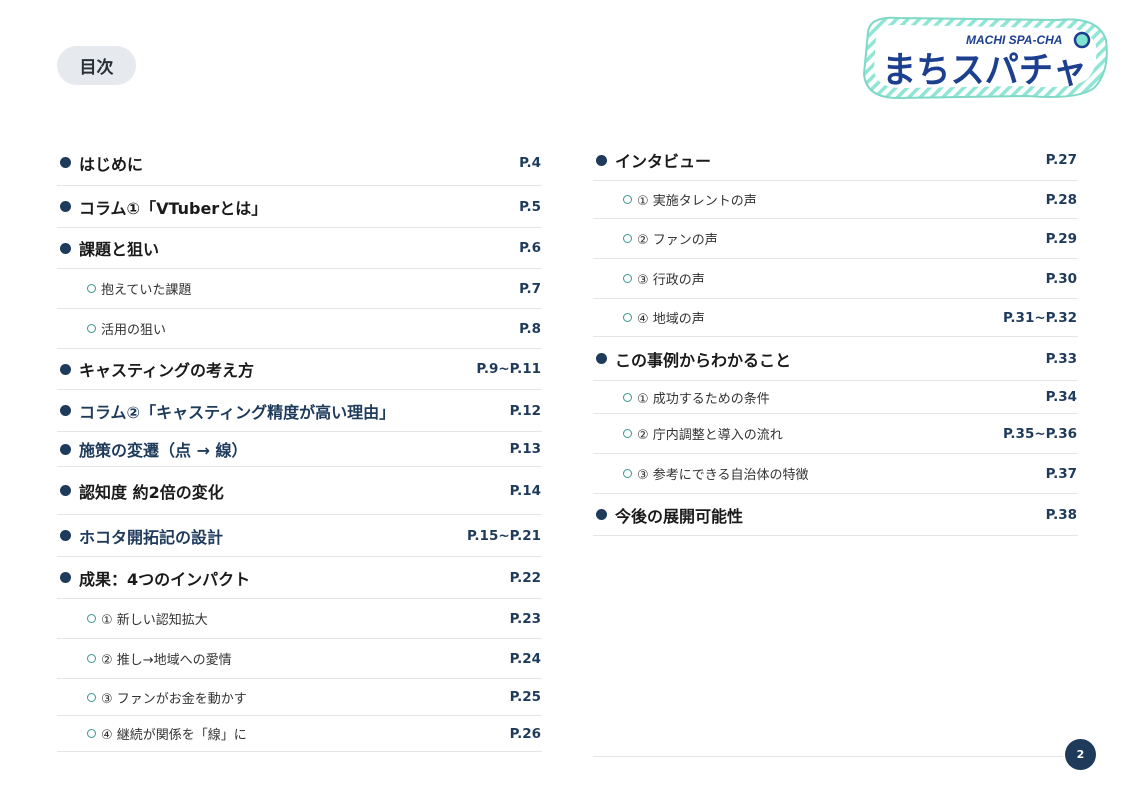 This screenshot has width=1123, height=794. I want to click on toc-item-page: P.9~P.11, so click(508, 369).